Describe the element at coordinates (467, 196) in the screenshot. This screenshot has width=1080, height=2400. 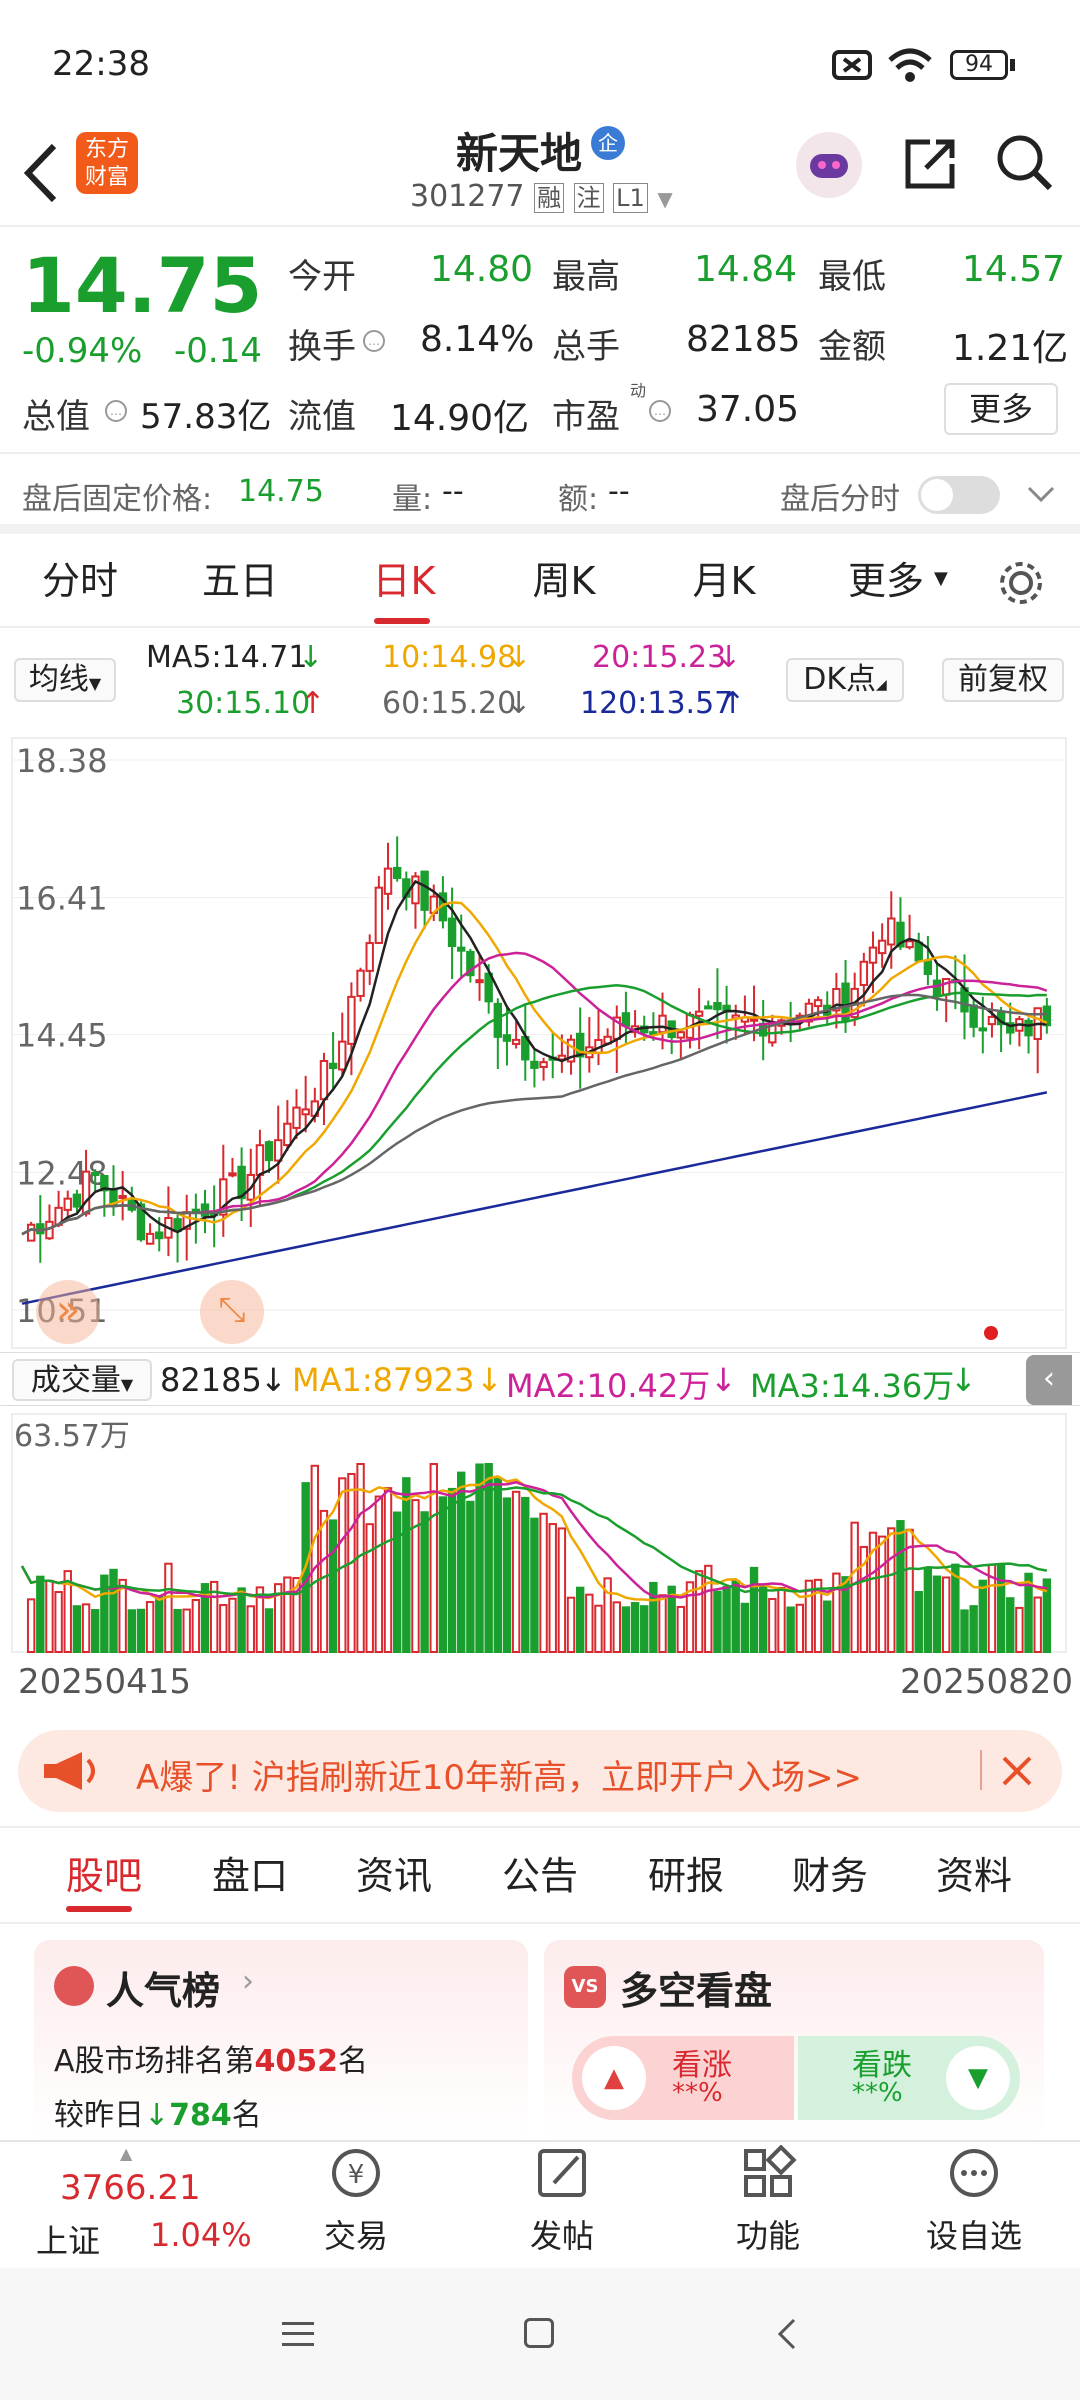
I see `stock-code: 301277` at that location.